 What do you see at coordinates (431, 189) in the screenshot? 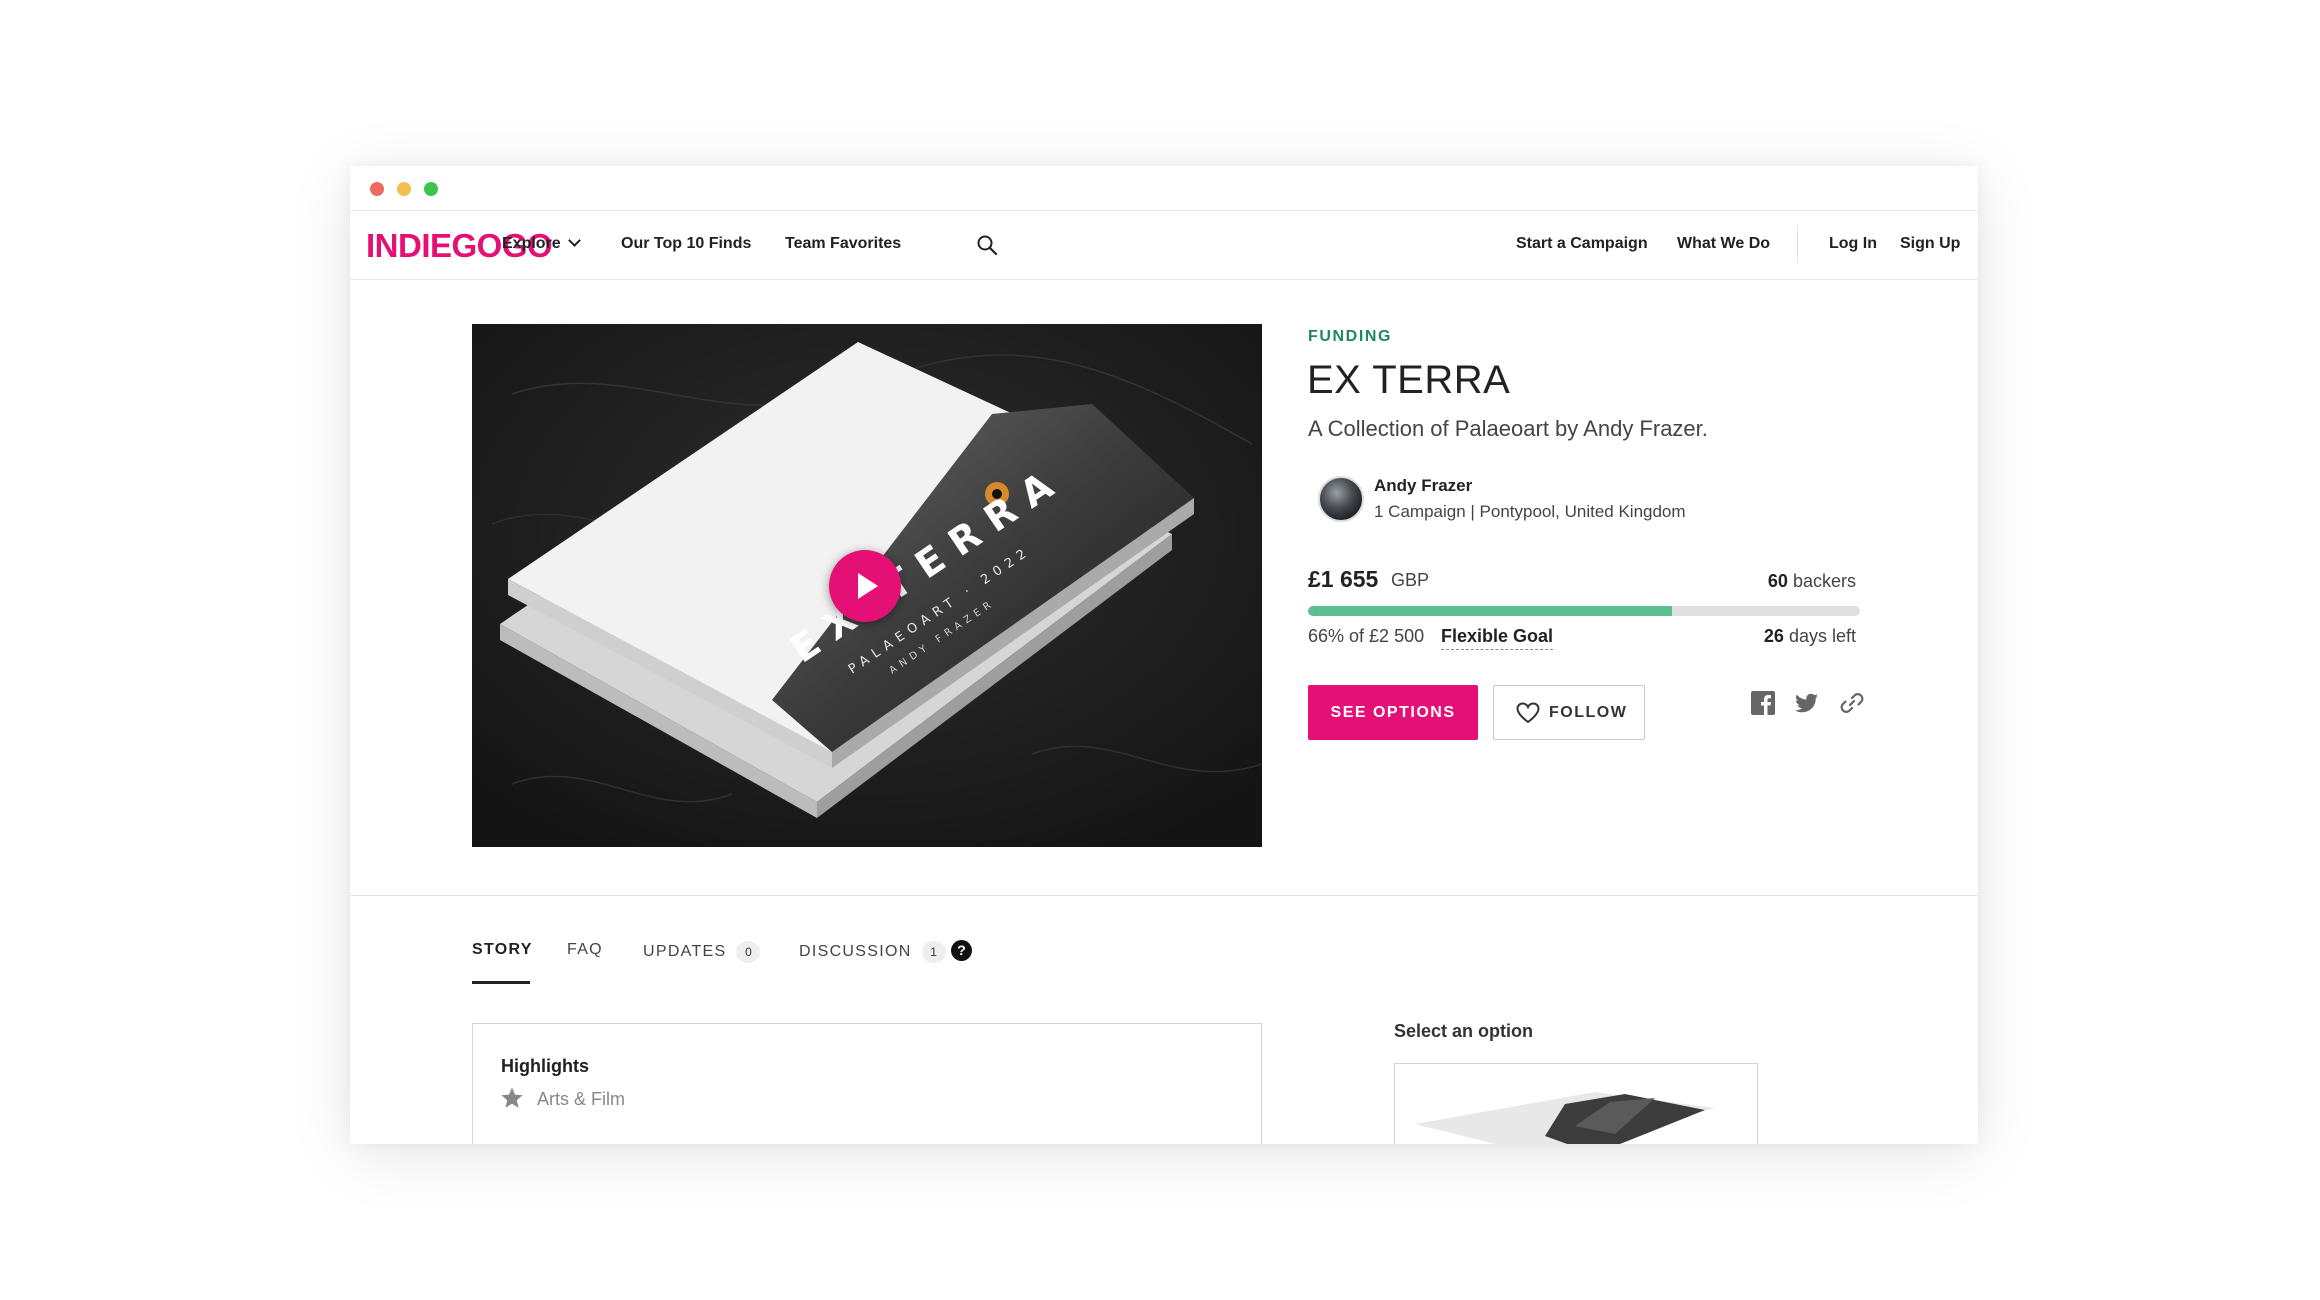
I see `maximize-window-button` at bounding box center [431, 189].